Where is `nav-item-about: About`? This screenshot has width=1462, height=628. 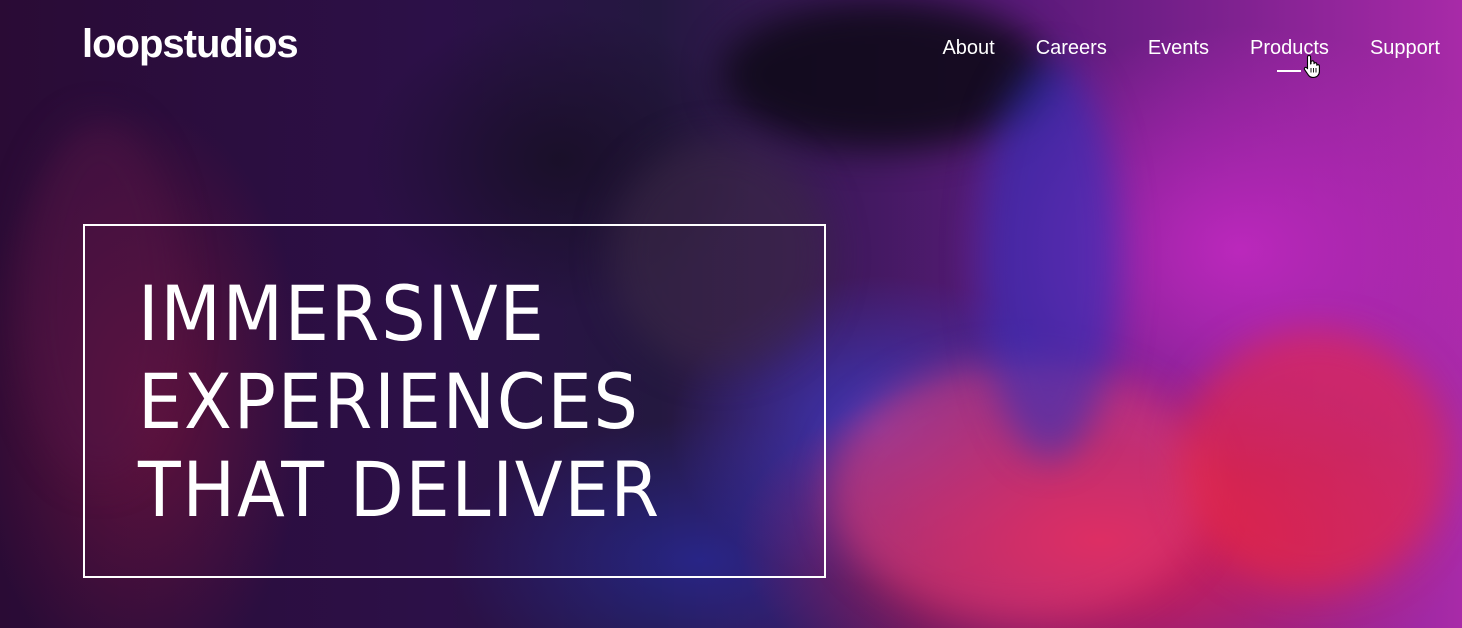
nav-item-about: About is located at coordinates (968, 48).